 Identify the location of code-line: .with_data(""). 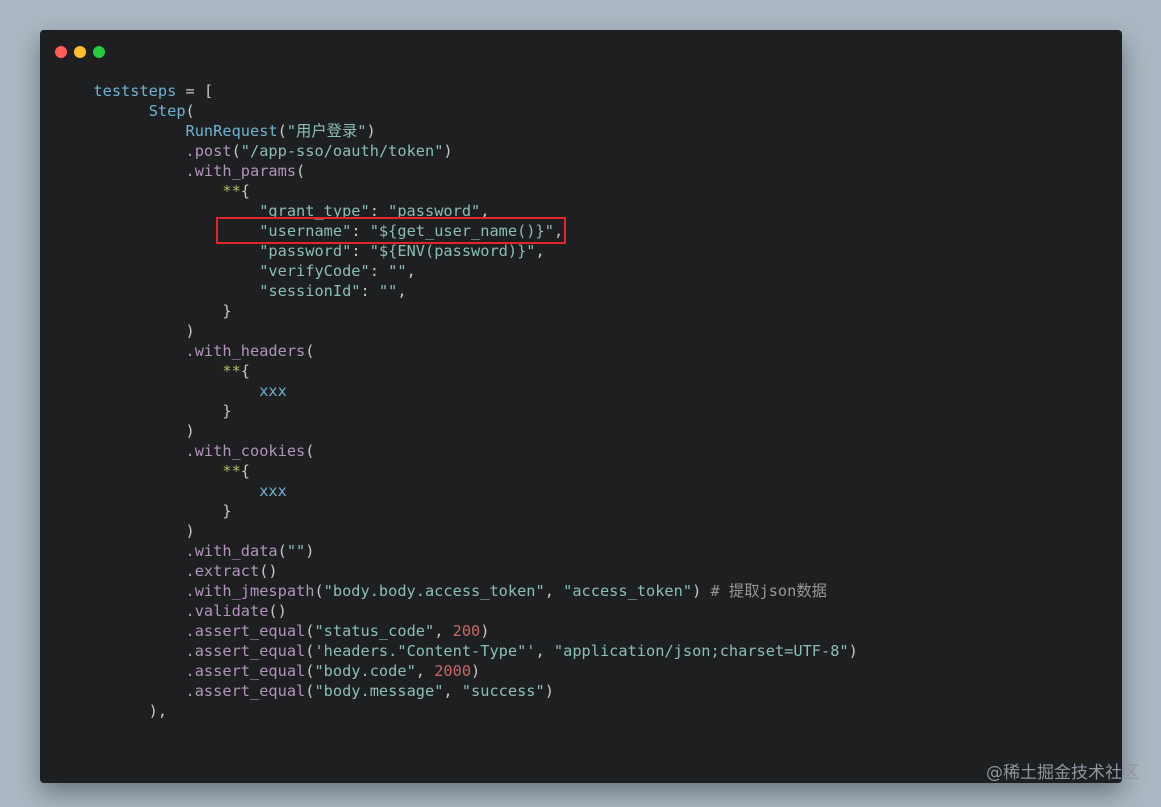
(466, 551).